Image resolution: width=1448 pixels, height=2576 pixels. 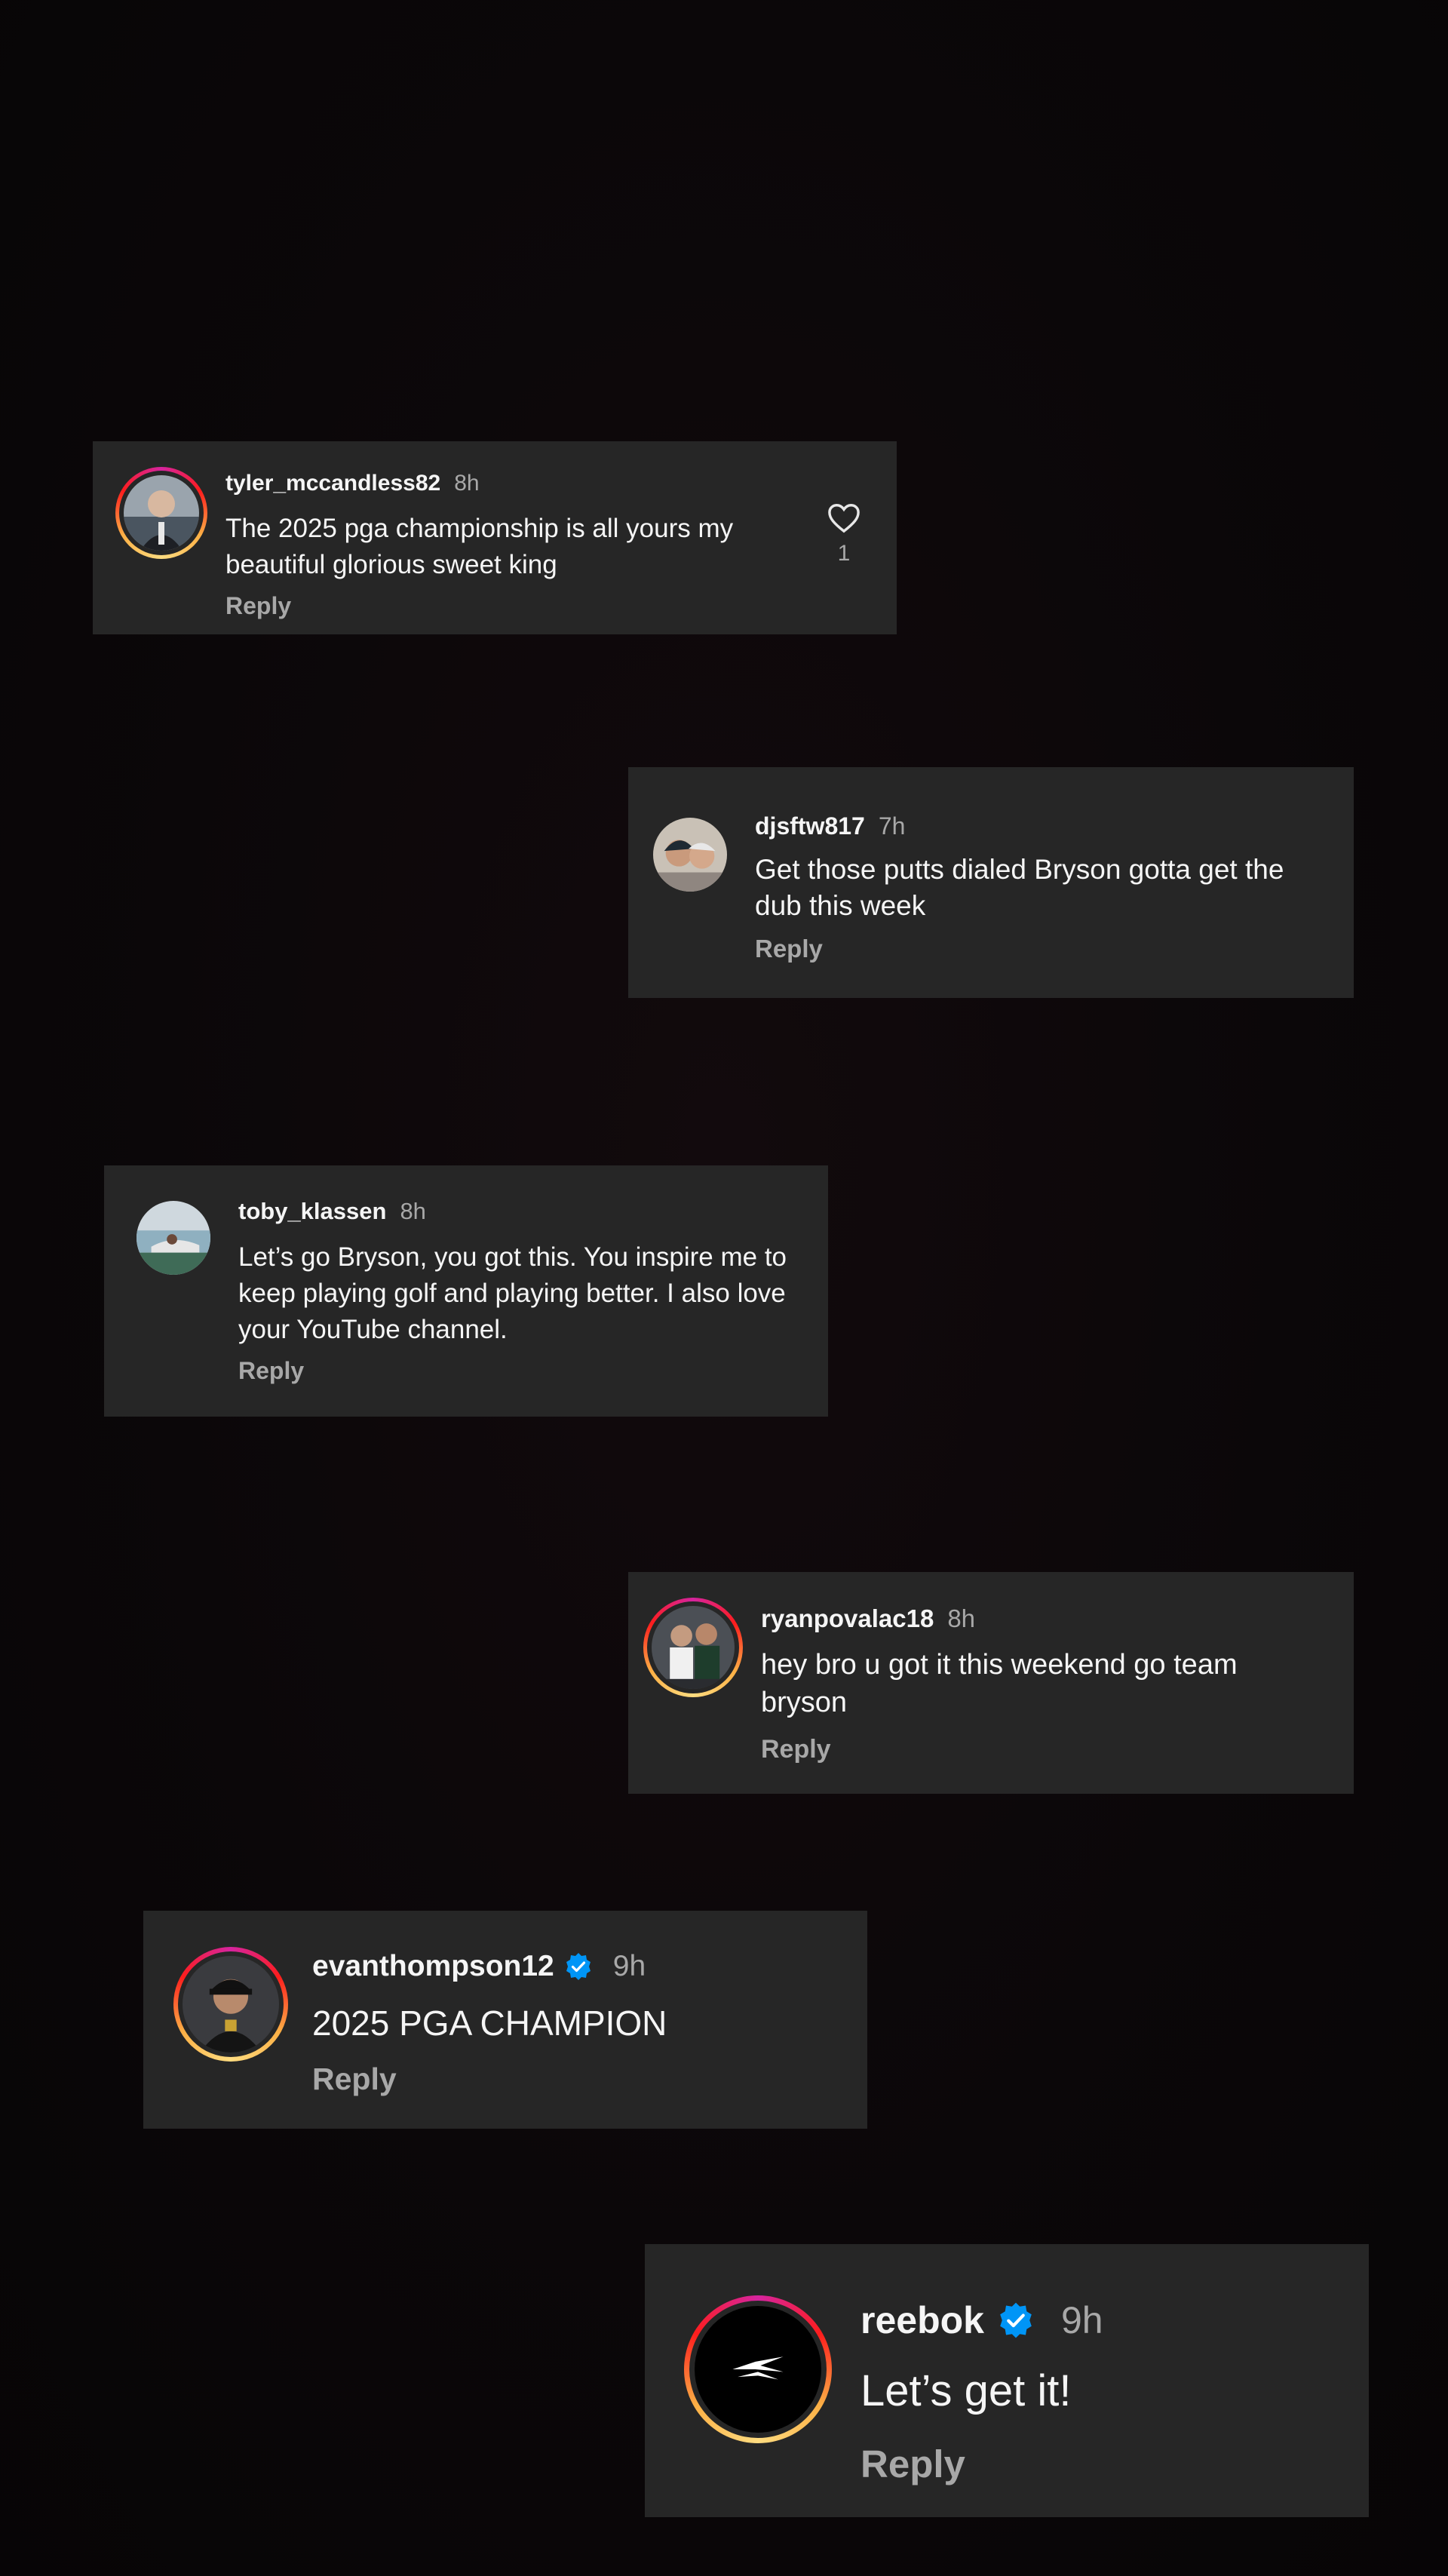 I want to click on comment-timestamp: 7h, so click(x=892, y=826).